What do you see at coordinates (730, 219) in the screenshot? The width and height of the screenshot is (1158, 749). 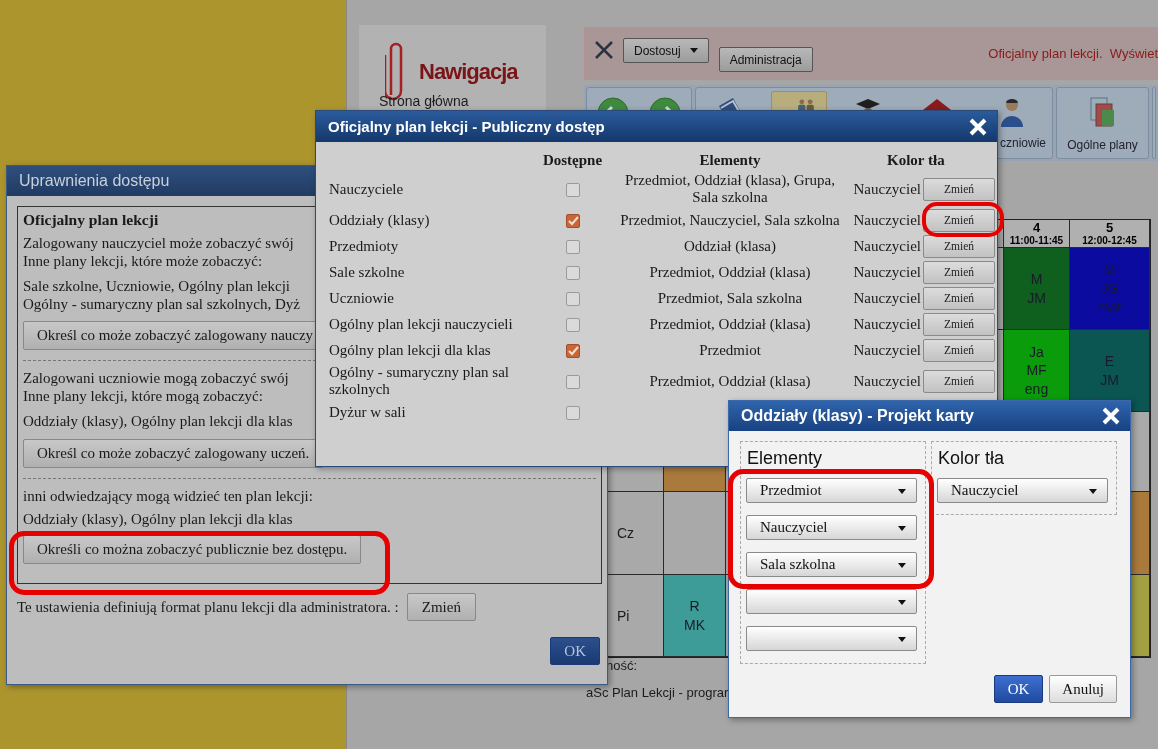 I see `elements-text: Przedmiot, Nauczyciel, Sala szkolna` at bounding box center [730, 219].